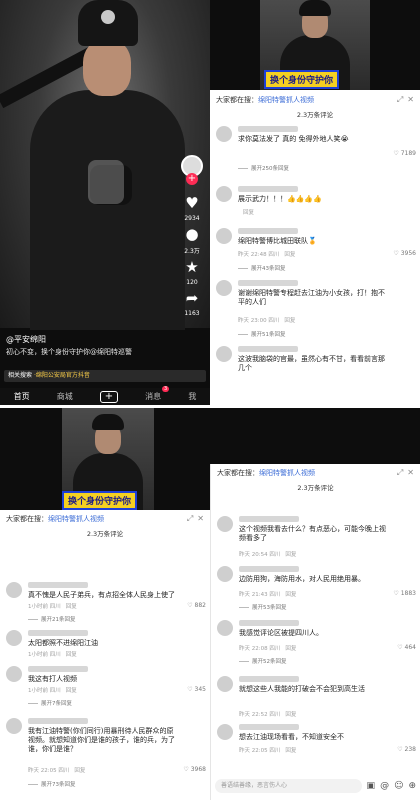 This screenshot has width=420, height=800. What do you see at coordinates (263, 661) in the screenshot?
I see `expand-replies: 展开52条回复` at bounding box center [263, 661].